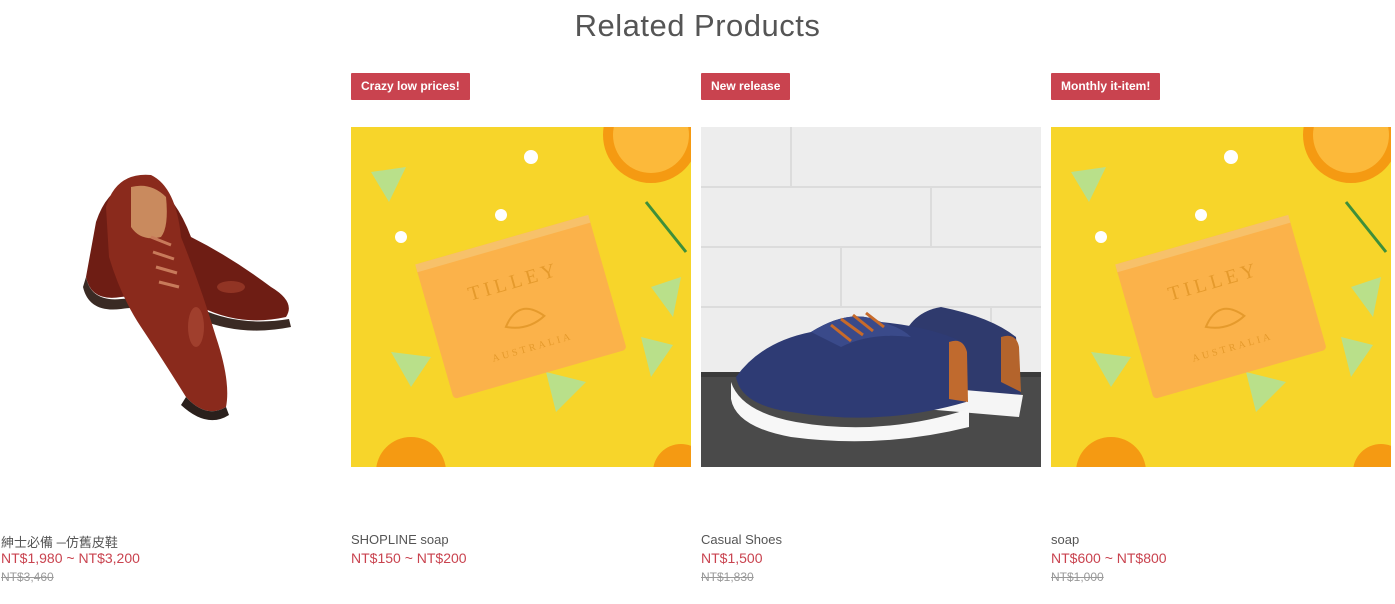 This screenshot has height=604, width=1395. Describe the element at coordinates (59, 541) in the screenshot. I see `product-name: 紳士必備 ─仿舊皮鞋` at that location.